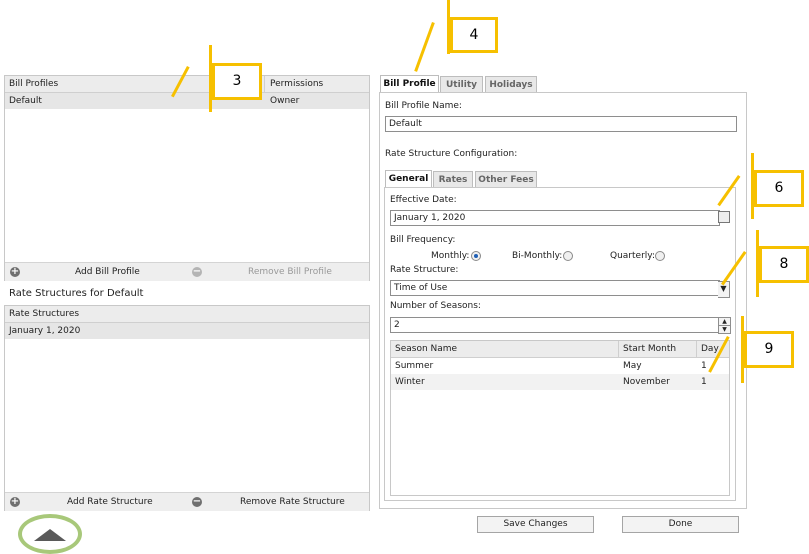 The width and height of the screenshot is (809, 554). I want to click on effective-date-input: January 1, 2020, so click(555, 218).